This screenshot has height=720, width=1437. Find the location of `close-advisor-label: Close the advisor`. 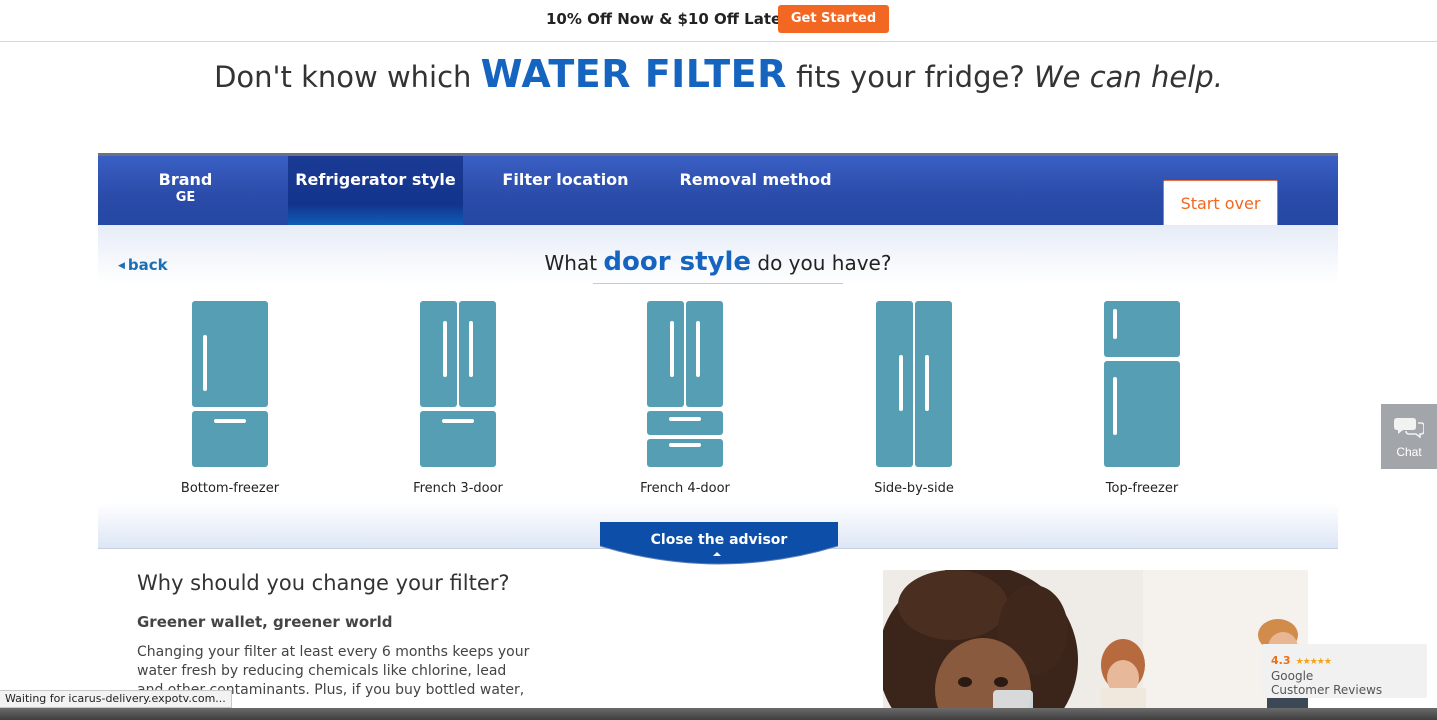

close-advisor-label: Close the advisor is located at coordinates (719, 540).